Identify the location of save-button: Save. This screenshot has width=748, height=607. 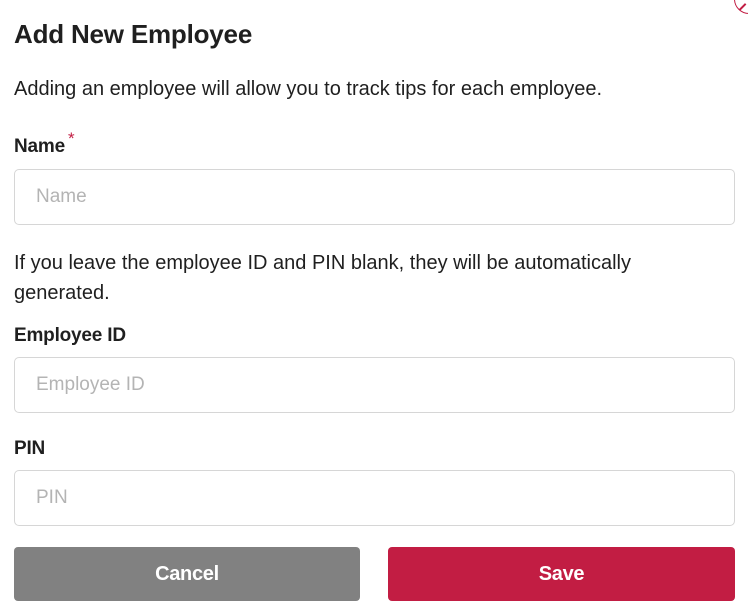
(561, 574).